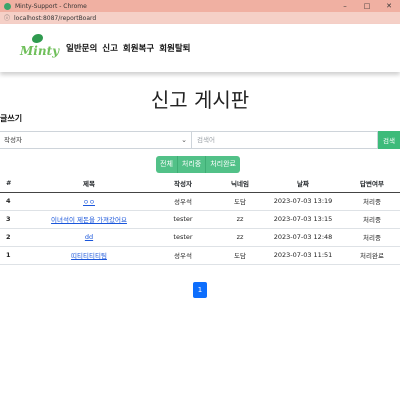 This screenshot has width=400, height=400. What do you see at coordinates (138, 48) in the screenshot?
I see `nav-link-restore: 회원복구` at bounding box center [138, 48].